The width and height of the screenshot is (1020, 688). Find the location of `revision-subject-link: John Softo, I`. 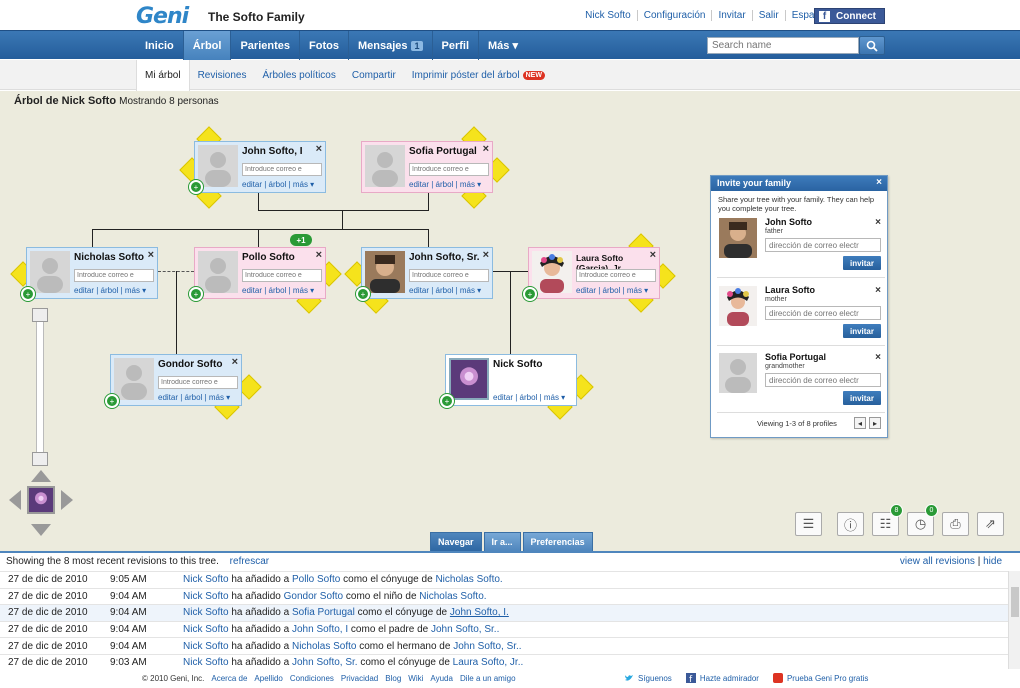

revision-subject-link: John Softo, I is located at coordinates (320, 629).